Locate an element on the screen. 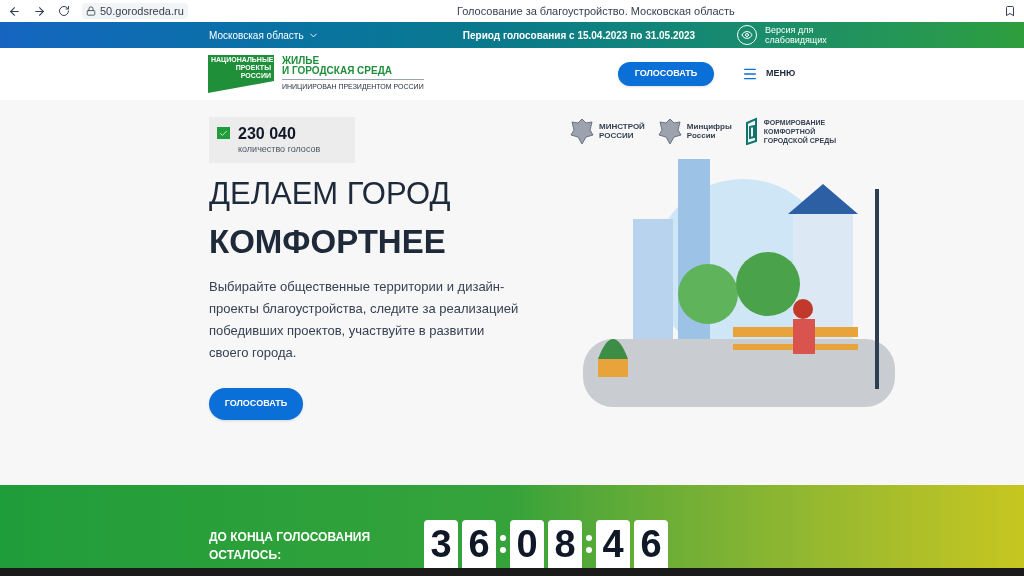  hero-title-bold: КОМФОРТНЕЕ is located at coordinates (328, 242).